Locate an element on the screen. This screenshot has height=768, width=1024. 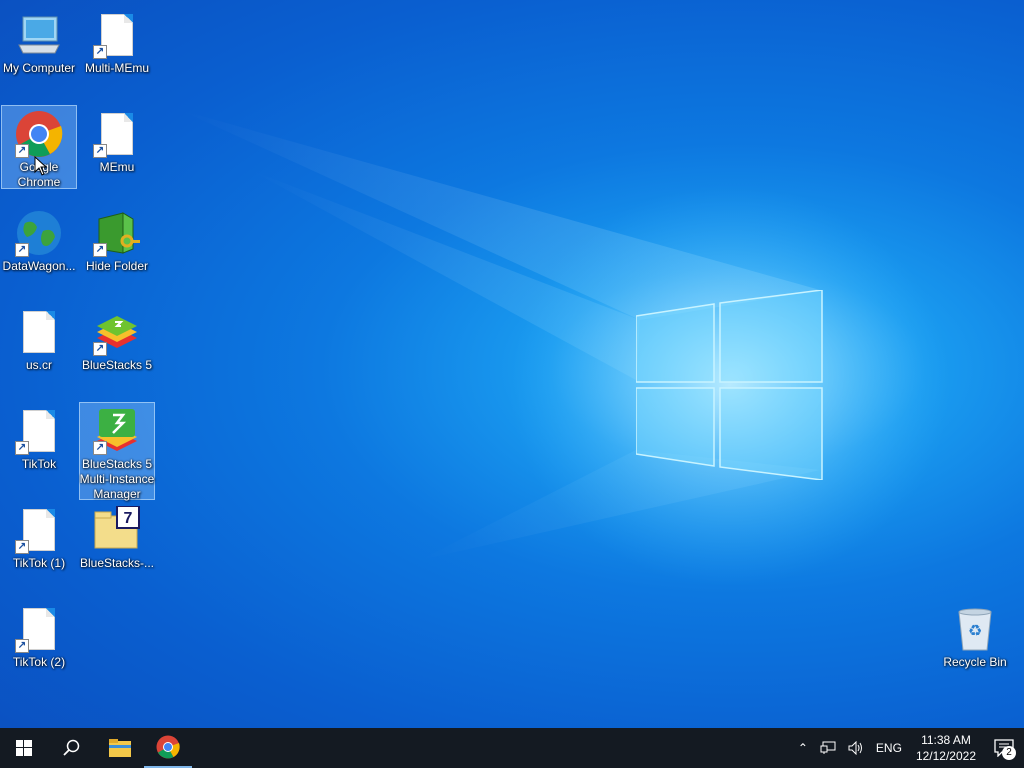
desktop-icon-tiktok-1: ↗ TikTok (1) is located at coordinates (39, 543).